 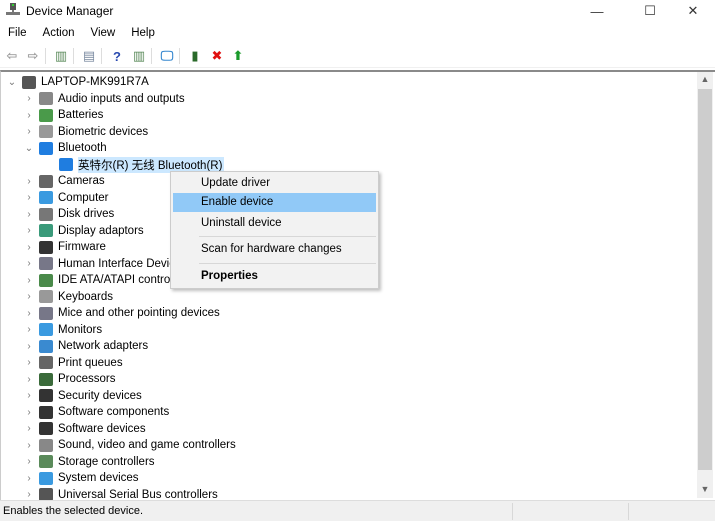 What do you see at coordinates (121, 313) in the screenshot?
I see `tree-category-item: › Mice and other pointing devices` at bounding box center [121, 313].